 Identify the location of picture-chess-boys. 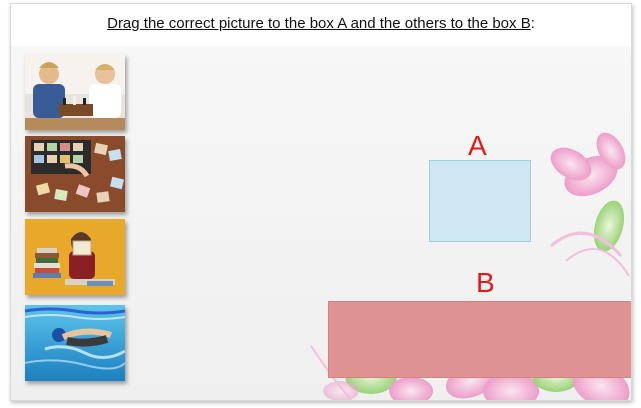
(75, 92).